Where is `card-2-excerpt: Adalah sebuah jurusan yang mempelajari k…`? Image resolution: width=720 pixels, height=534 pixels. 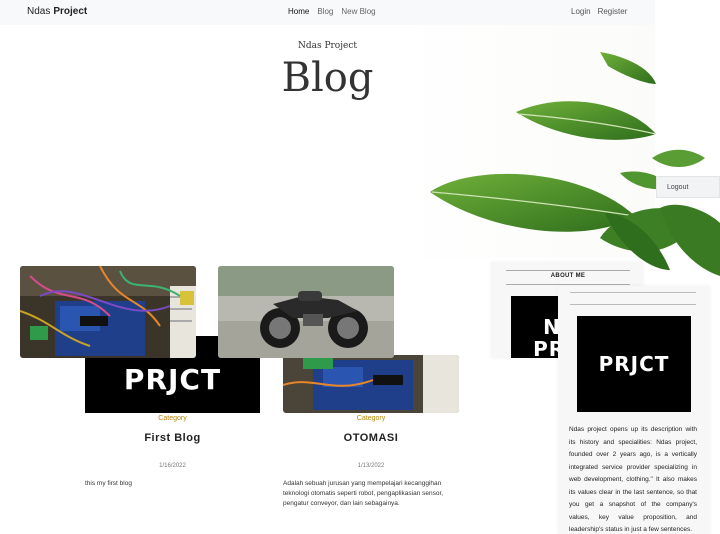
card-2-excerpt: Adalah sebuah jurusan yang mempelajari k… is located at coordinates (363, 493).